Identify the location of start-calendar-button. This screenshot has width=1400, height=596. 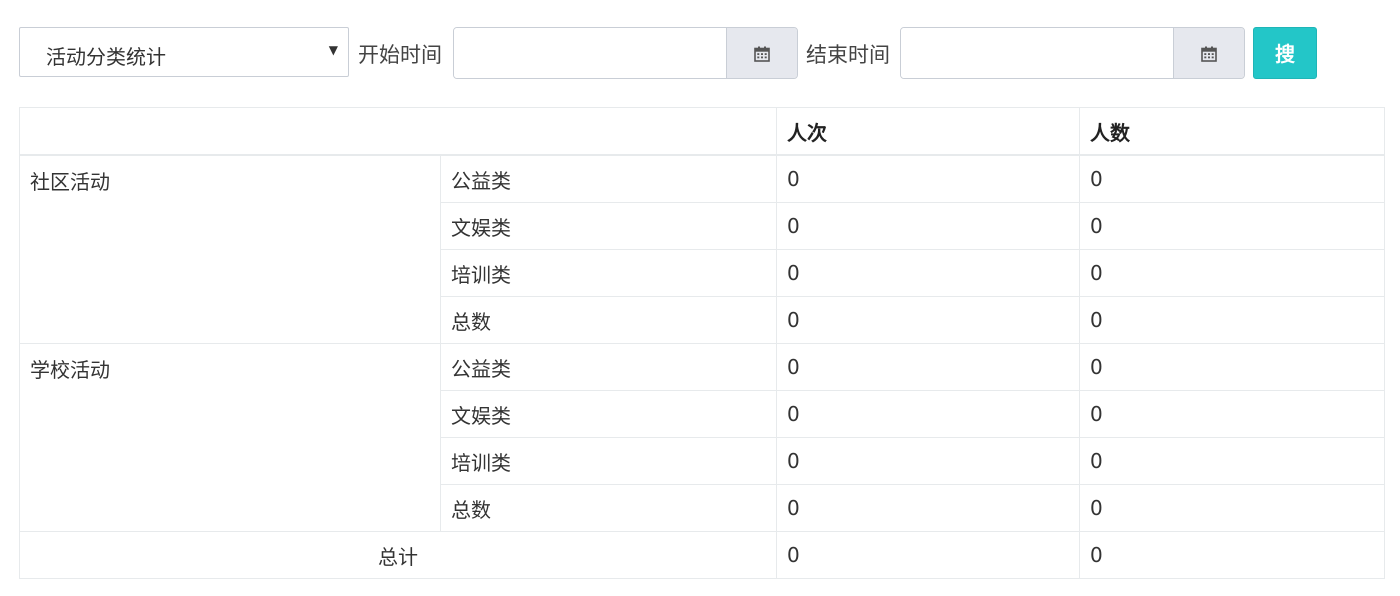
(761, 53).